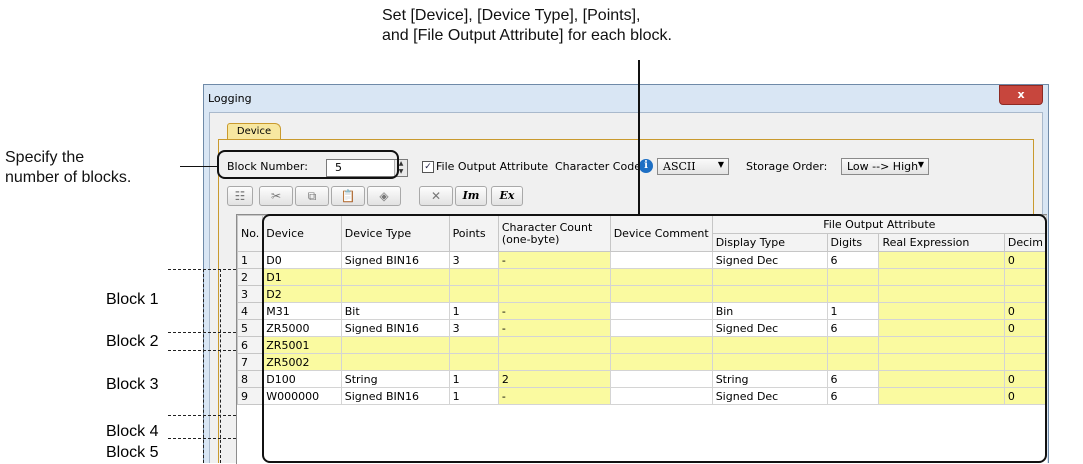 Image resolution: width=1083 pixels, height=464 pixels. I want to click on copy-button: ⧉, so click(312, 196).